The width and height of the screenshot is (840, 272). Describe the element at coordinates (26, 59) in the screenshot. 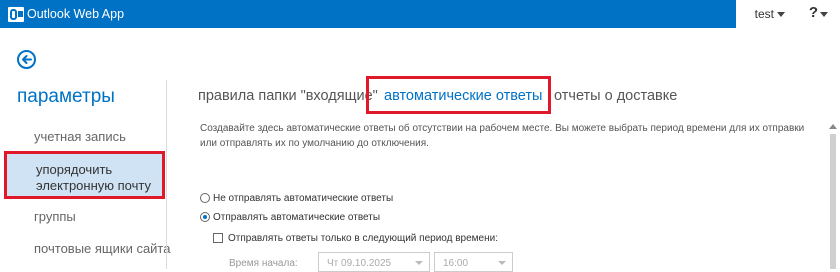

I see `back-arrow-icon` at that location.